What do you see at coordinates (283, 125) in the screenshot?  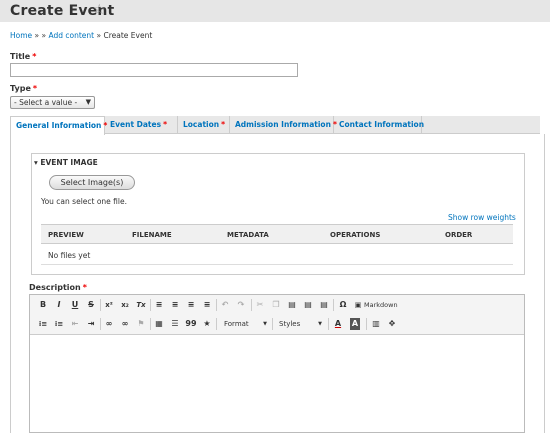 I see `tab-admission-information: Admission Information *` at bounding box center [283, 125].